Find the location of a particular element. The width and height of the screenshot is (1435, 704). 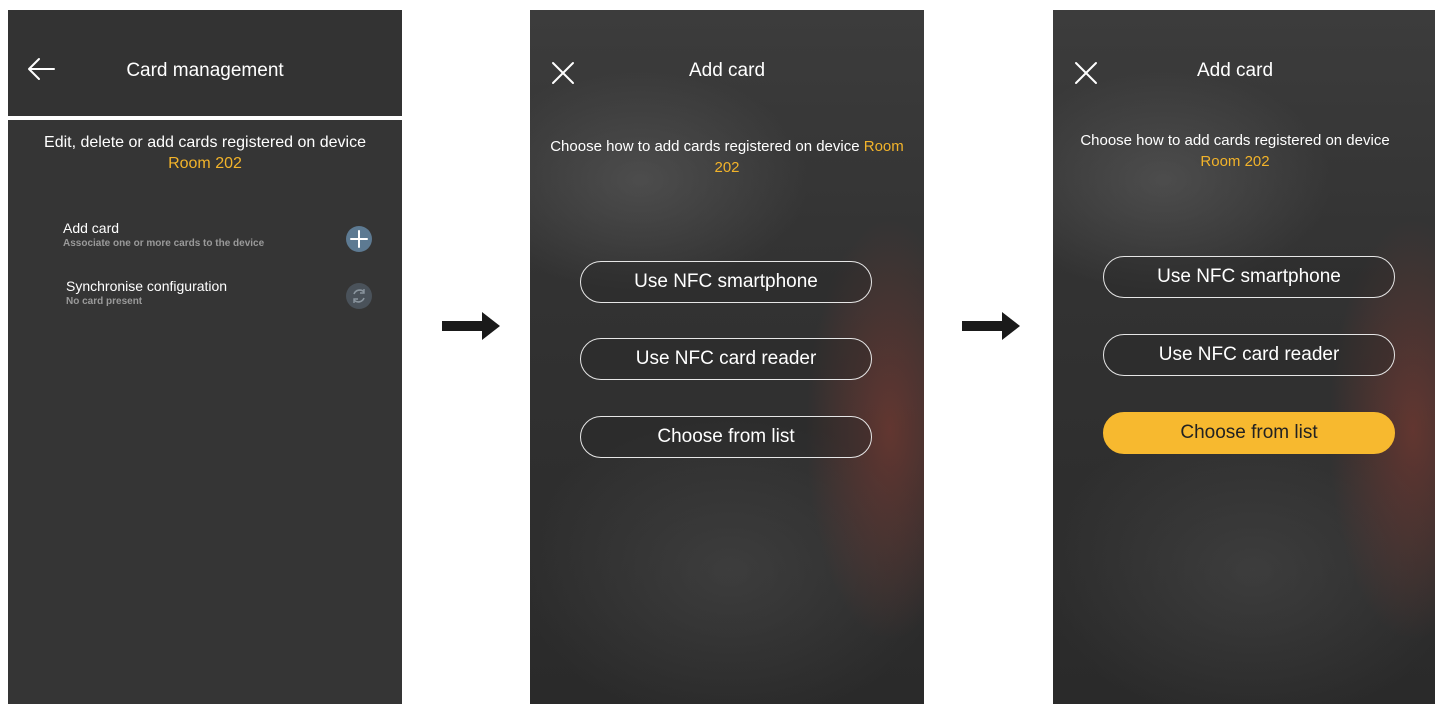

header-divider is located at coordinates (205, 118).